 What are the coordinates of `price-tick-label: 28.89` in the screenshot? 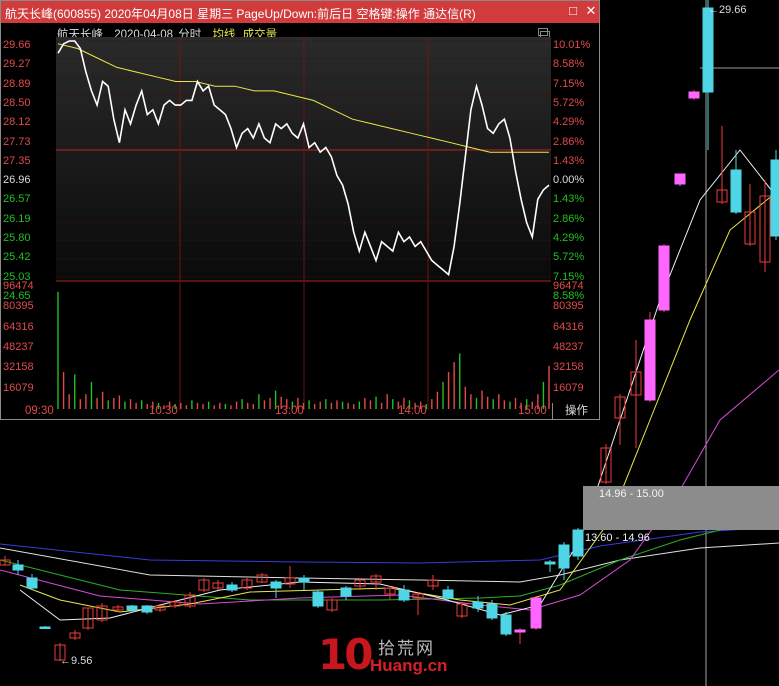 It's located at (17, 83).